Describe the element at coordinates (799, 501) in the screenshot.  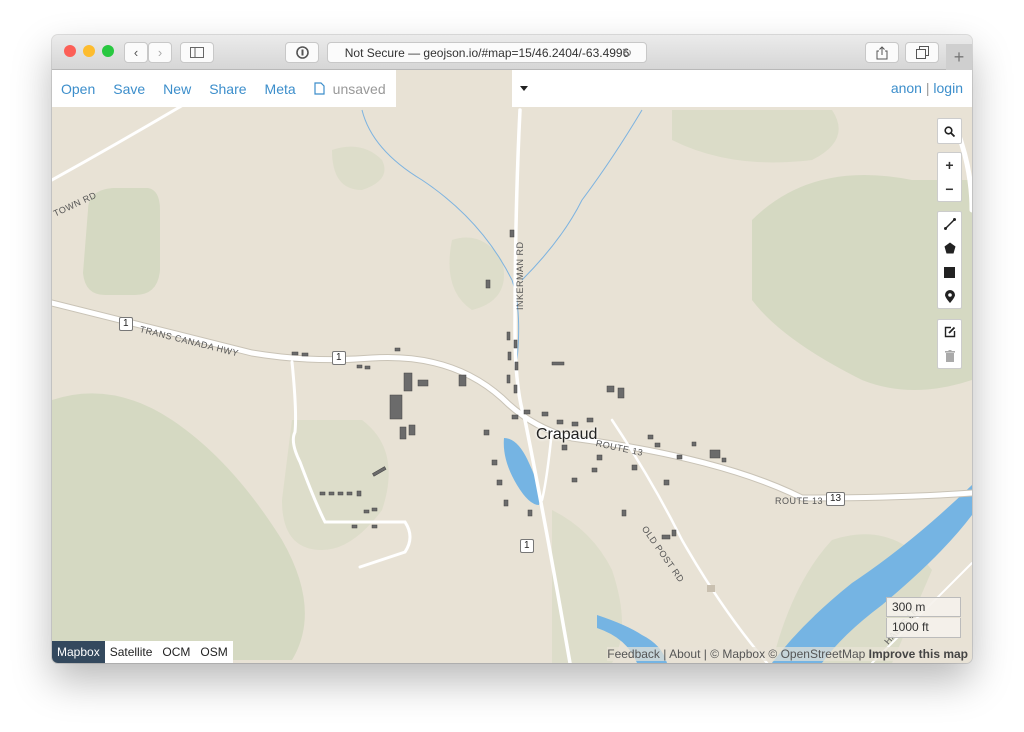
I see `road-label-route13-b: ROUTE 13` at that location.